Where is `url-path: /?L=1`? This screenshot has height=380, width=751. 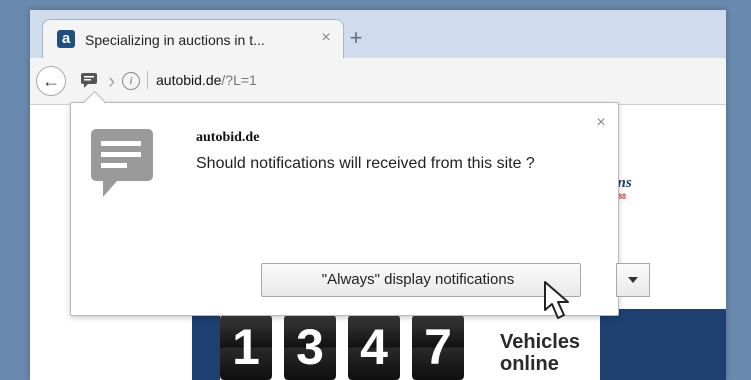
url-path: /?L=1 is located at coordinates (239, 80).